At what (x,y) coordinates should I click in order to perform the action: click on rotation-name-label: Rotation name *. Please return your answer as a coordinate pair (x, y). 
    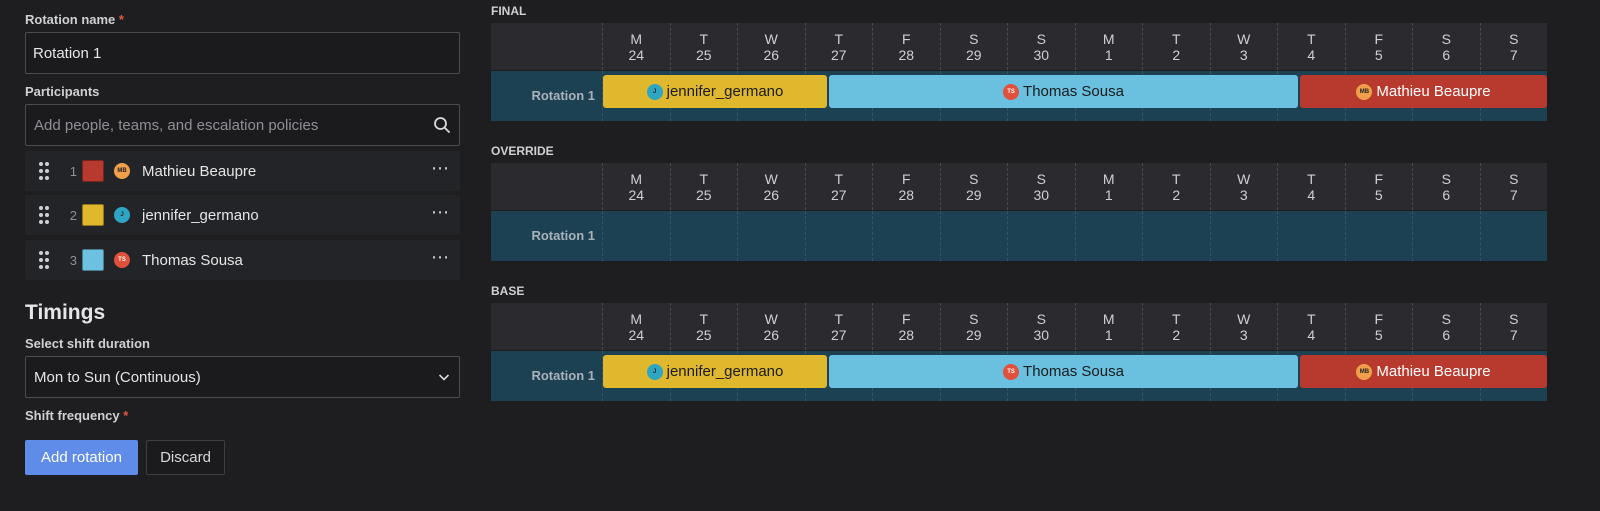
    Looking at the image, I should click on (74, 19).